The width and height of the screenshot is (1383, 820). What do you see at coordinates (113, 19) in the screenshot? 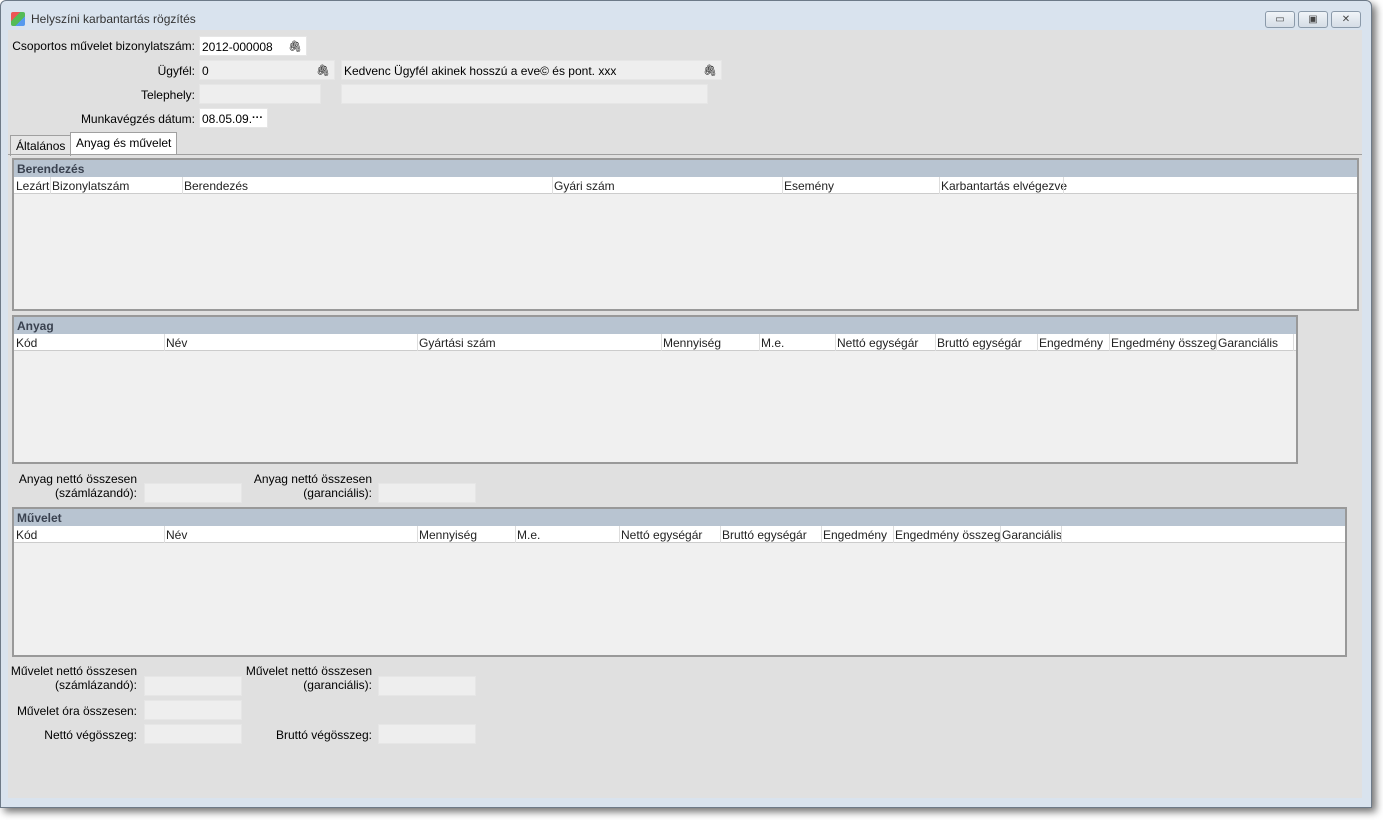
I see `window-title: Helyszíni karbantartás rögzítés` at bounding box center [113, 19].